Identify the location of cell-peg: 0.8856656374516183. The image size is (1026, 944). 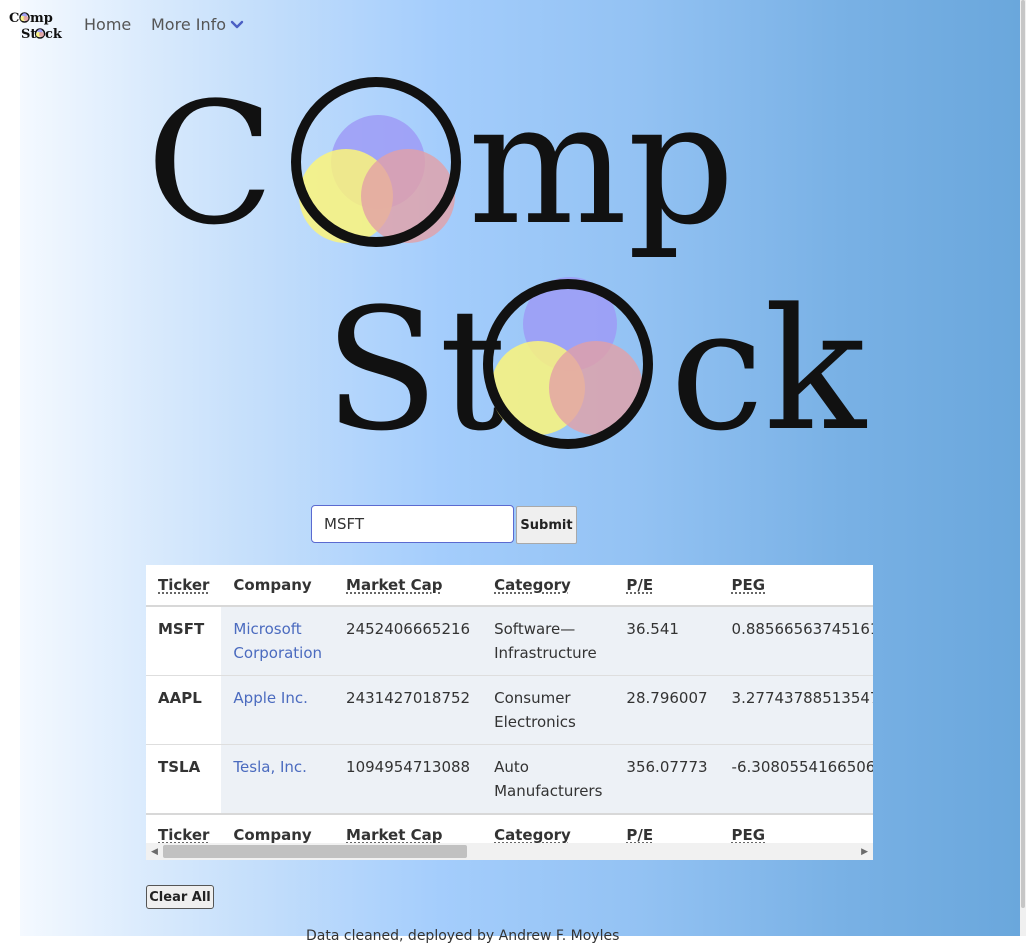
(796, 641).